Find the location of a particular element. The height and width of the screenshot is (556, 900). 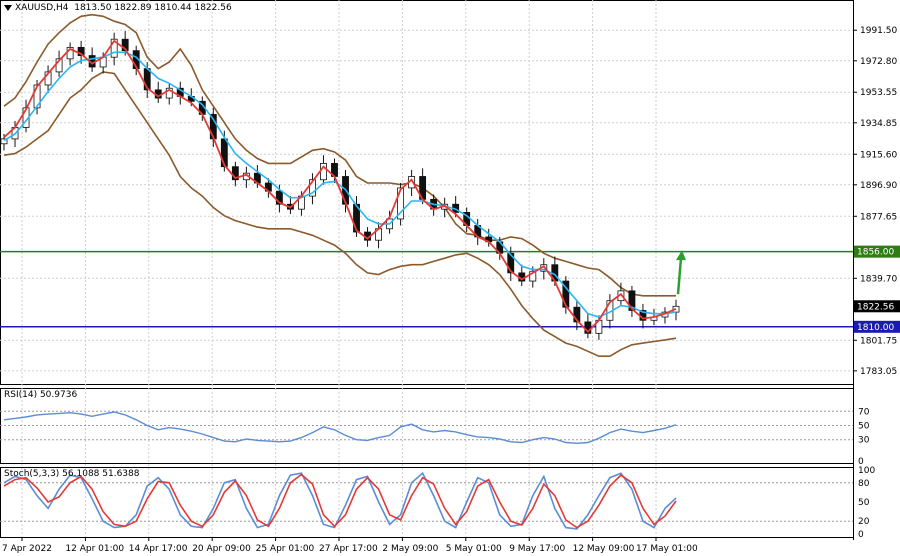

price-tick-label: 1991.50 is located at coordinates (878, 31).